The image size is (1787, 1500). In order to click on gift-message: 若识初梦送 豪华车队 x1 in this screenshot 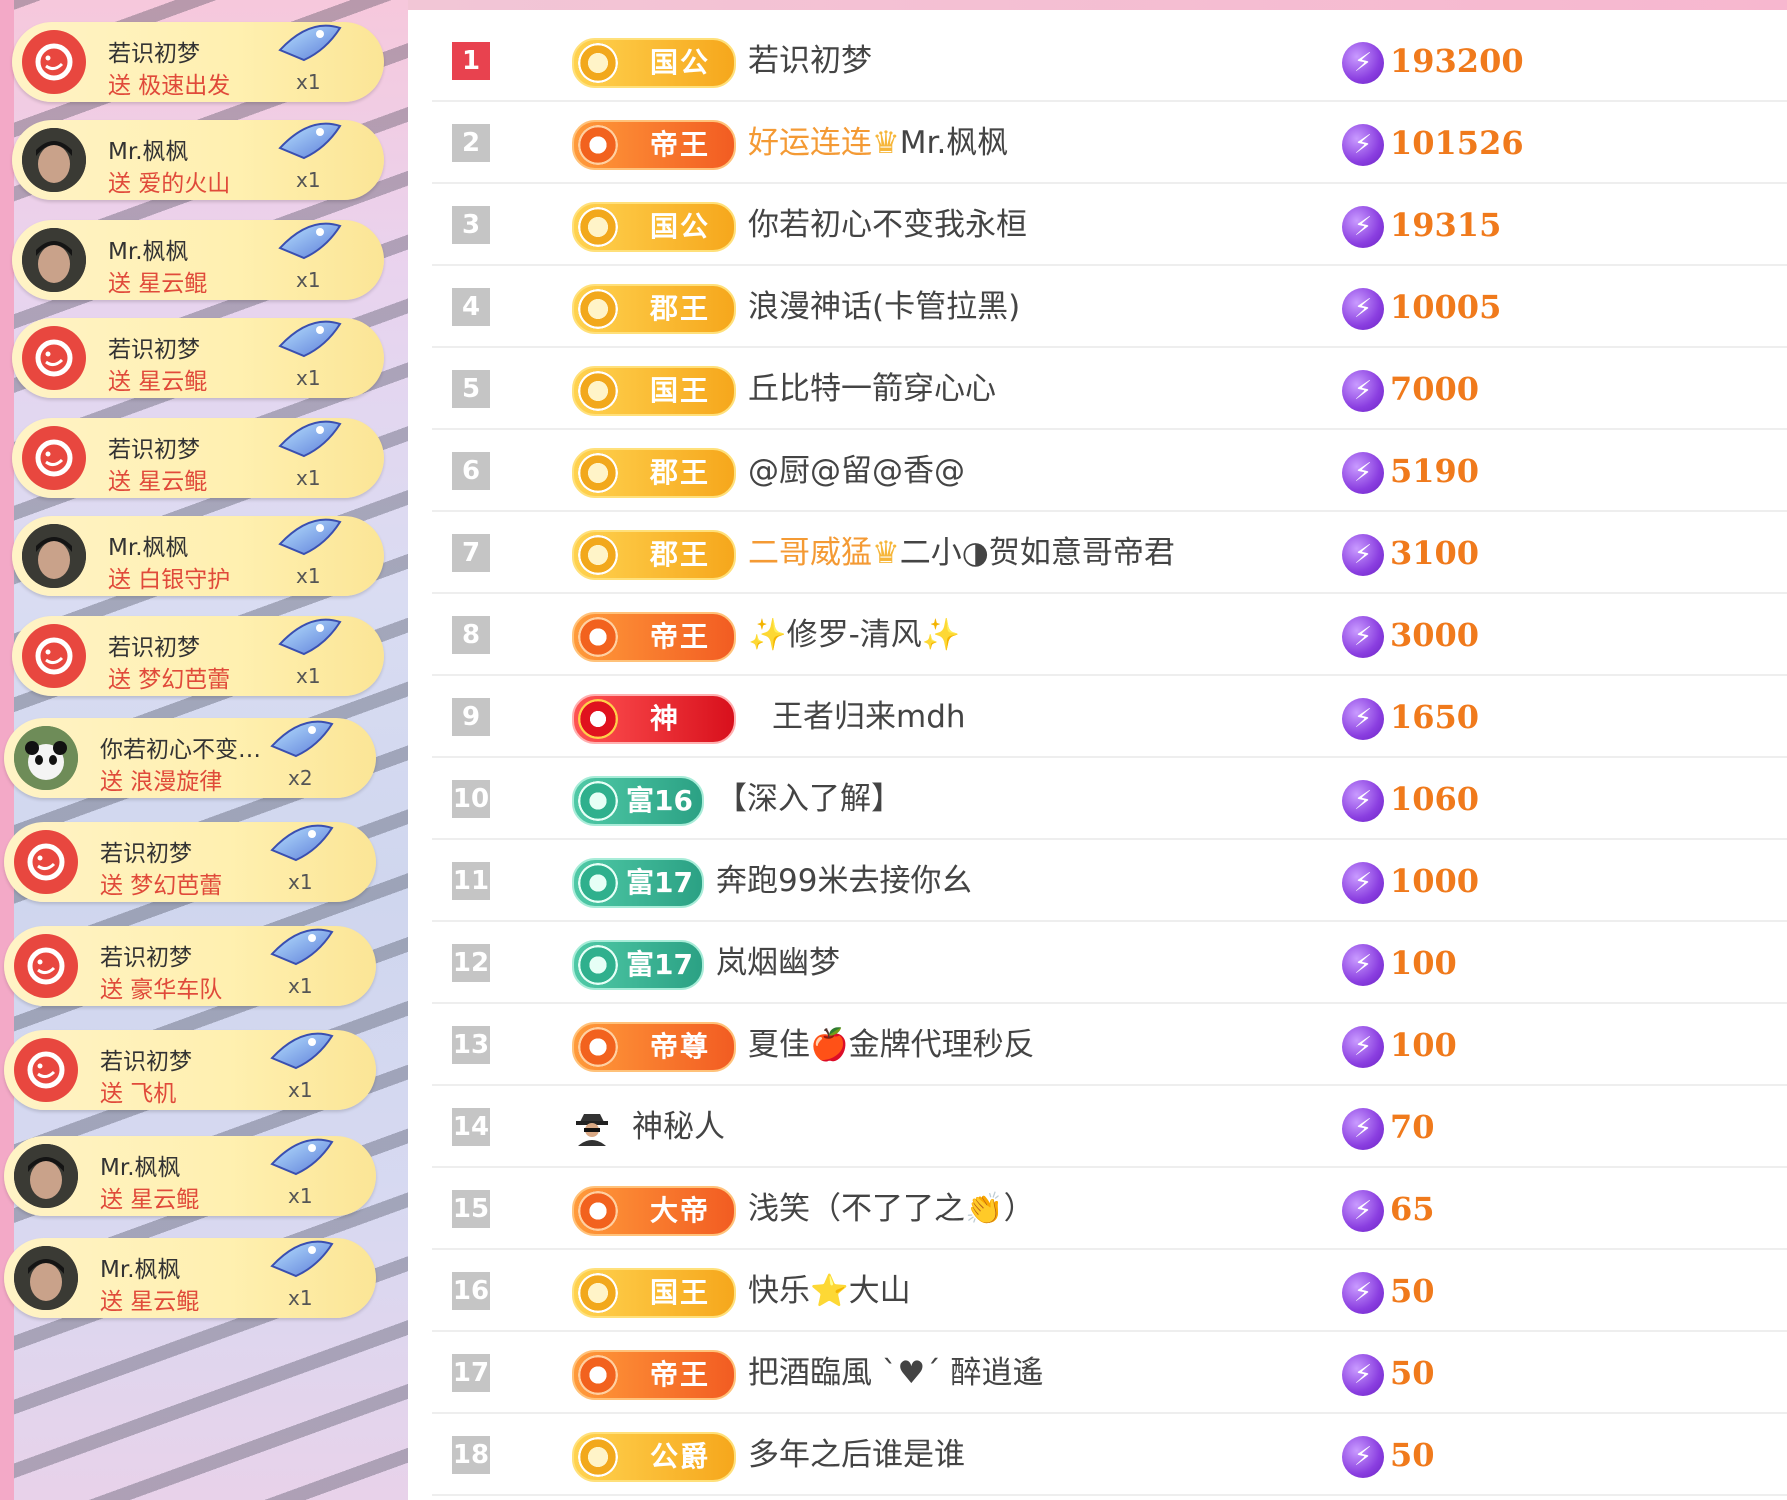, I will do `click(190, 966)`.